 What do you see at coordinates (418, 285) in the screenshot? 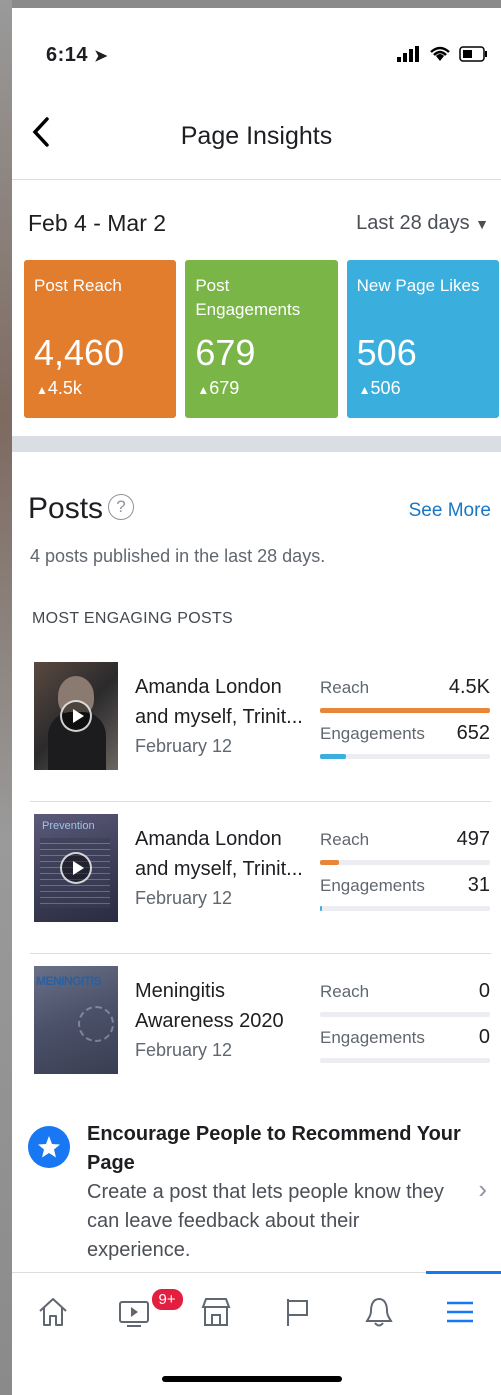
I see `card-label: New Page Likes` at bounding box center [418, 285].